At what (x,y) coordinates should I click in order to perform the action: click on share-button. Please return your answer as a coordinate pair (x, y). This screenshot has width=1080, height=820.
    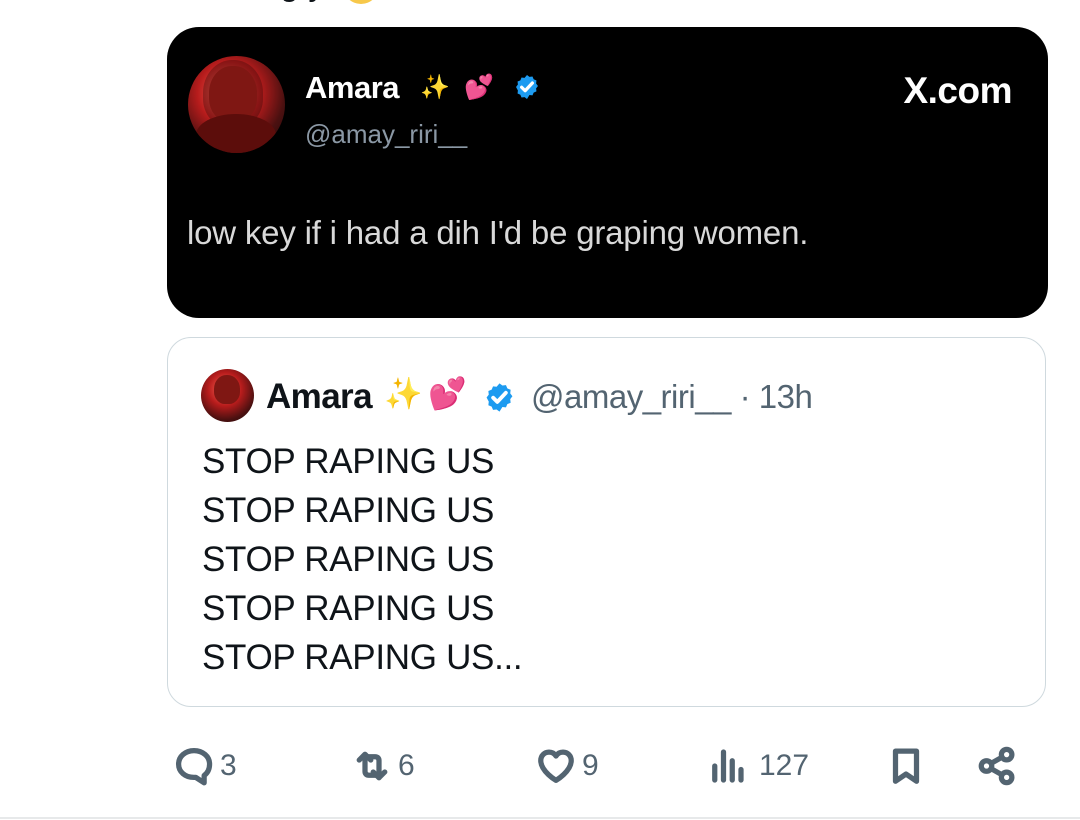
    Looking at the image, I should click on (997, 766).